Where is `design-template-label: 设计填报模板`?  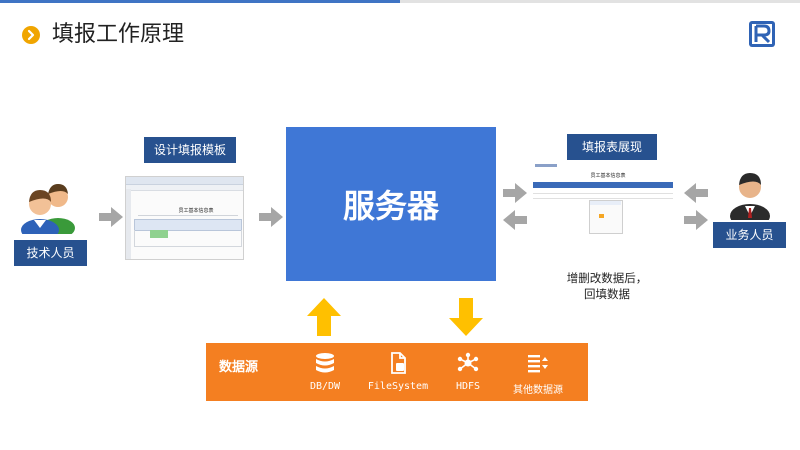 design-template-label: 设计填报模板 is located at coordinates (190, 150).